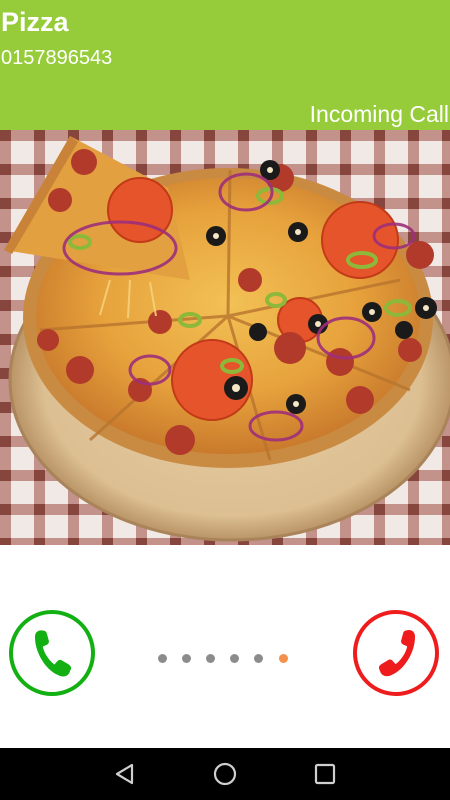 The image size is (450, 800). What do you see at coordinates (125, 774) in the screenshot?
I see `back-triangle-icon` at bounding box center [125, 774].